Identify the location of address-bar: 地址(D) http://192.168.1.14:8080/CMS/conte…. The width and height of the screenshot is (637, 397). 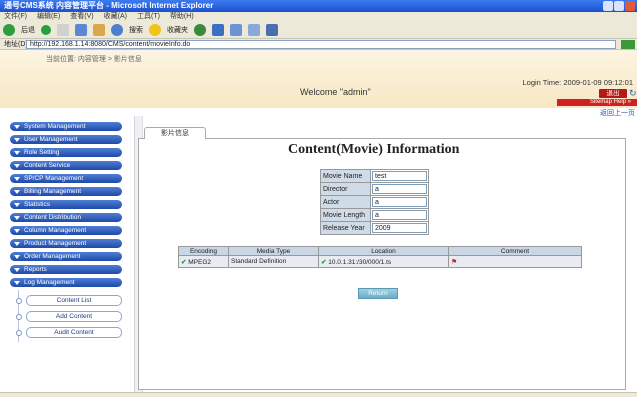
(318, 44).